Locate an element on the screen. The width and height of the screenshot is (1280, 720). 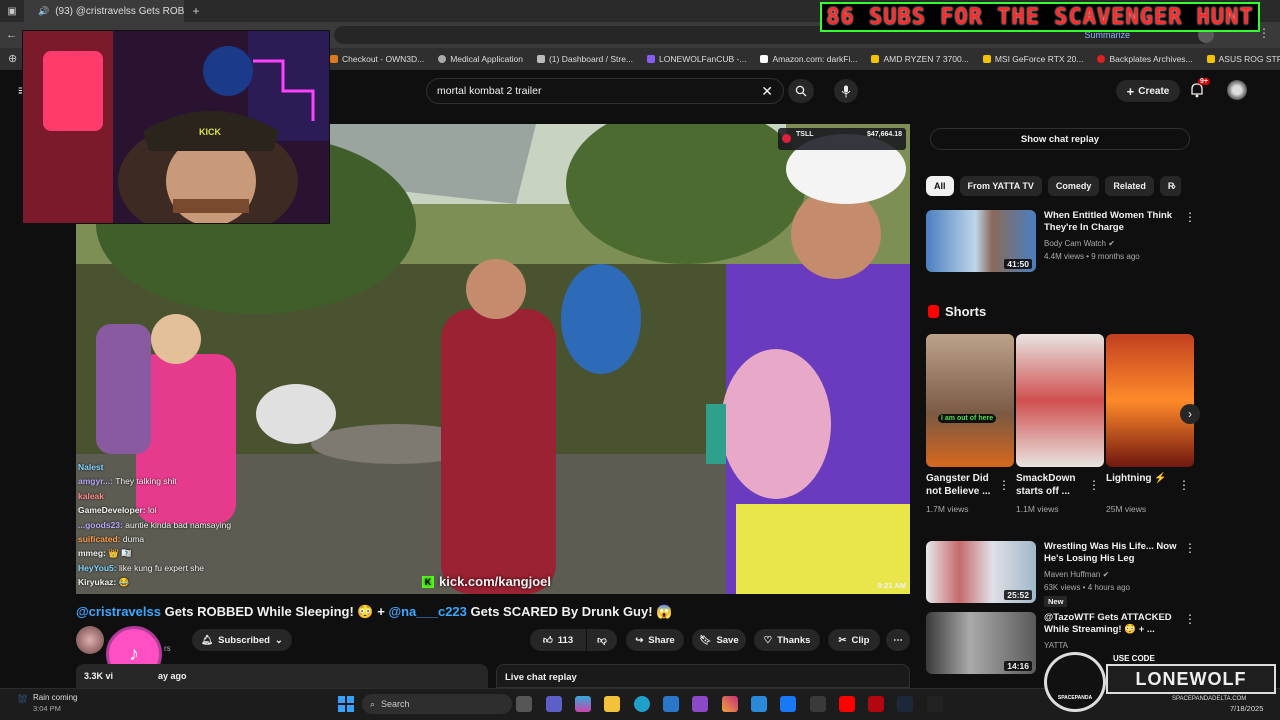
video-thumbnail: 14:16 is located at coordinates (981, 643).